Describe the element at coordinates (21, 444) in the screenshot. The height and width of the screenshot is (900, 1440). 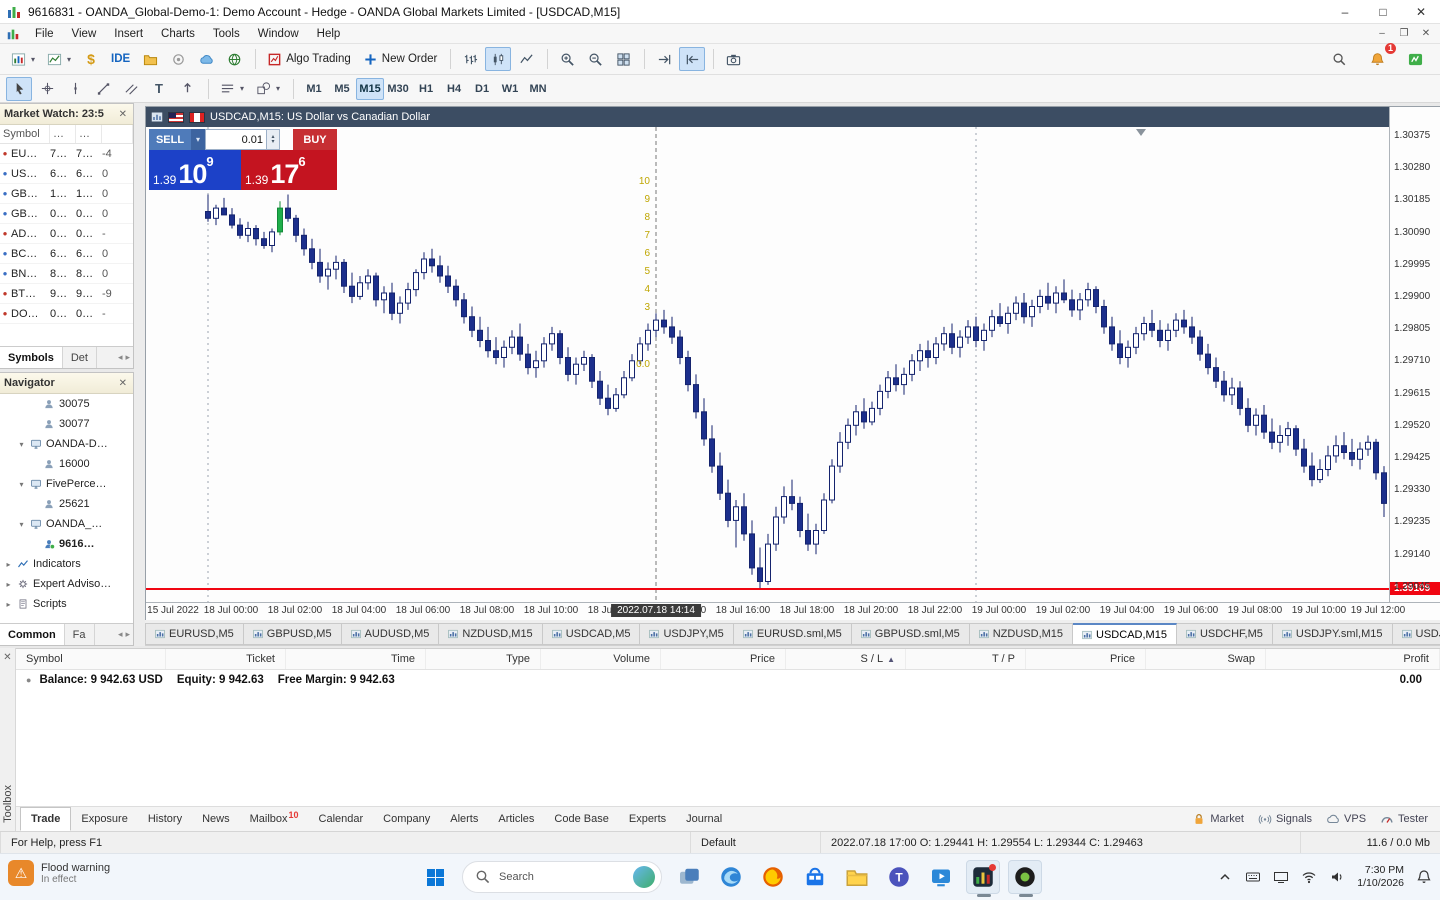
I see `collapse-icon: ▾` at that location.